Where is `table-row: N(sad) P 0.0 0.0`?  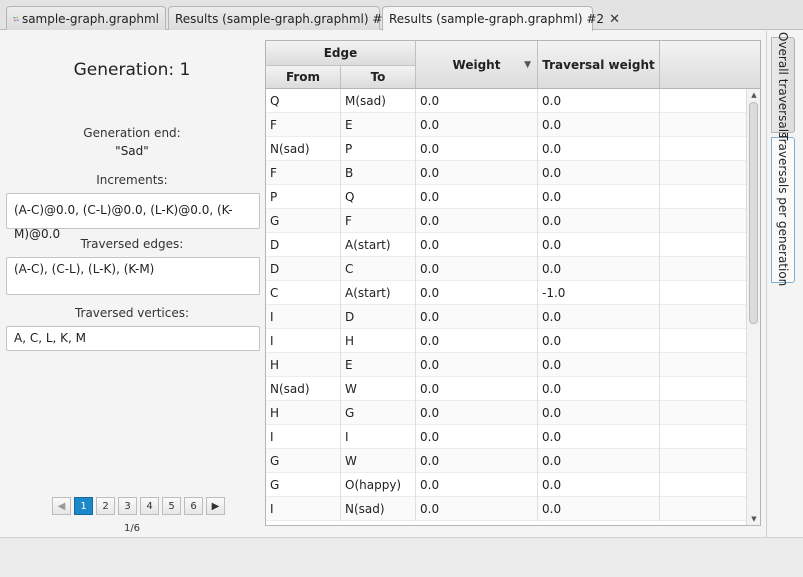
table-row: N(sad) P 0.0 0.0 is located at coordinates (506, 149).